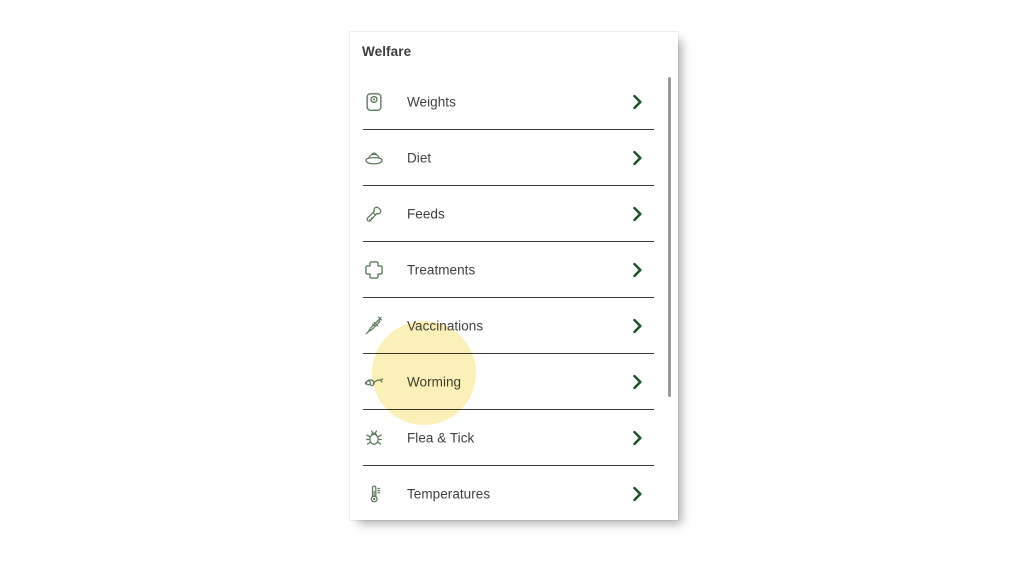 The image size is (1024, 576). I want to click on weight-scale-icon, so click(374, 102).